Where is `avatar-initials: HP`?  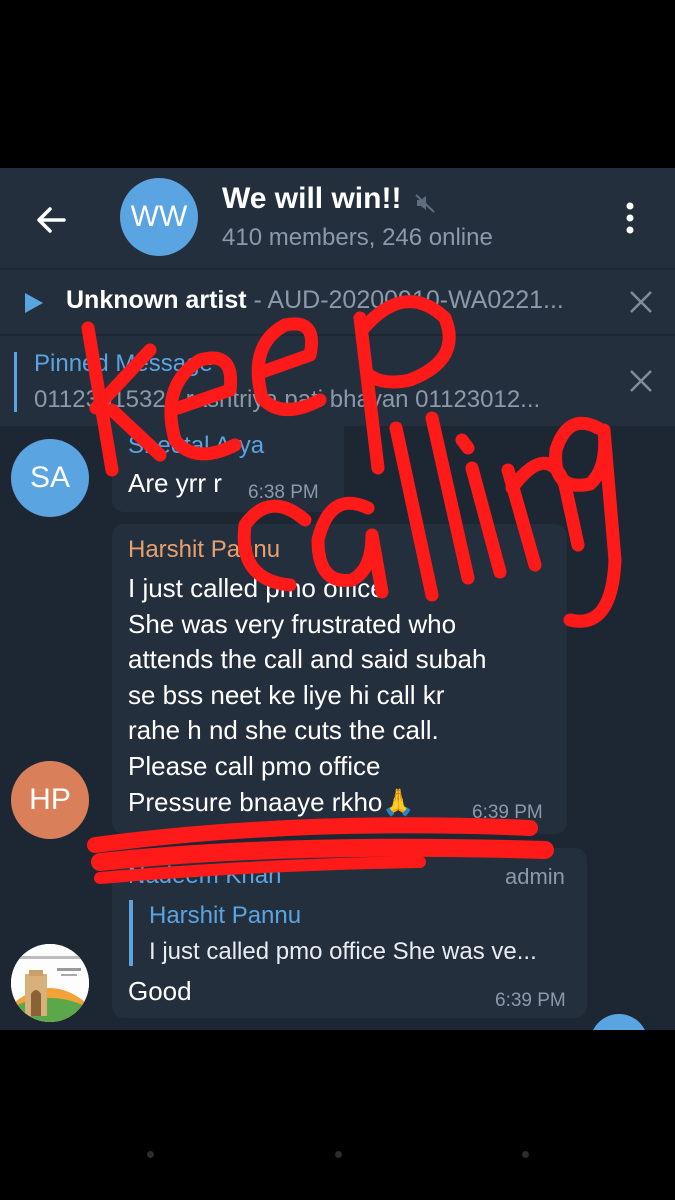 avatar-initials: HP is located at coordinates (50, 799).